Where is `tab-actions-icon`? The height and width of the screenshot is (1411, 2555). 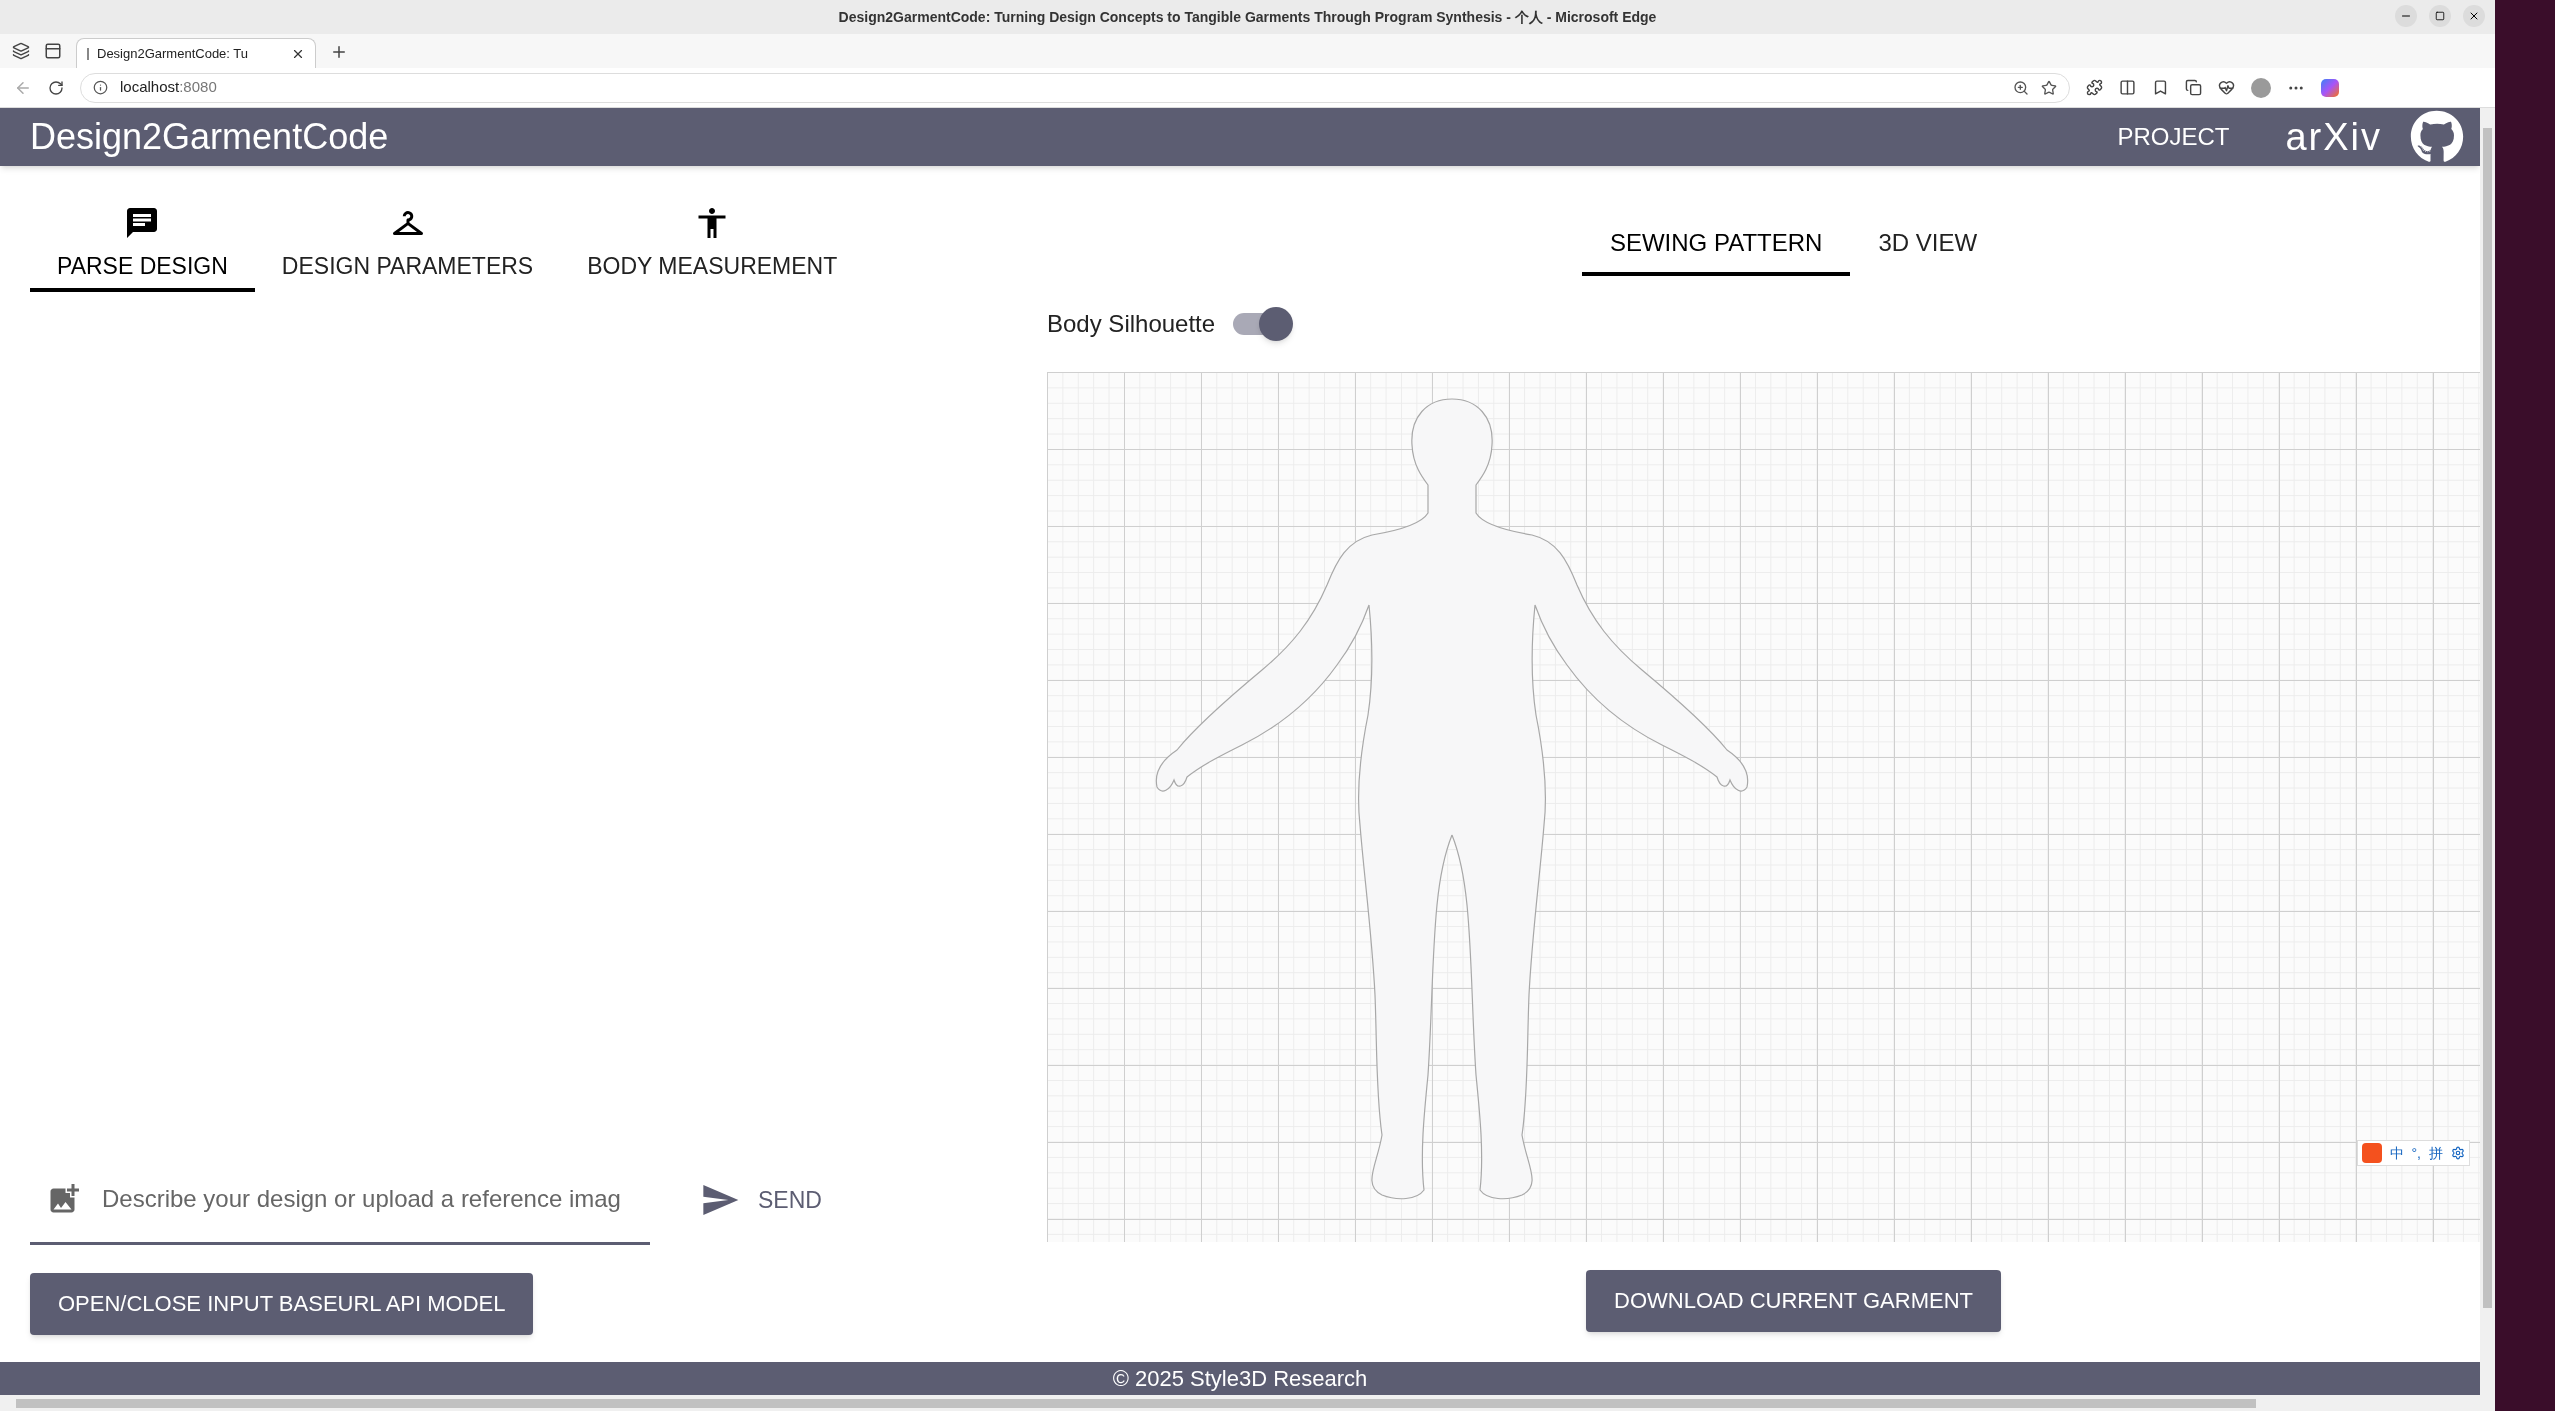
tab-actions-icon is located at coordinates (53, 51).